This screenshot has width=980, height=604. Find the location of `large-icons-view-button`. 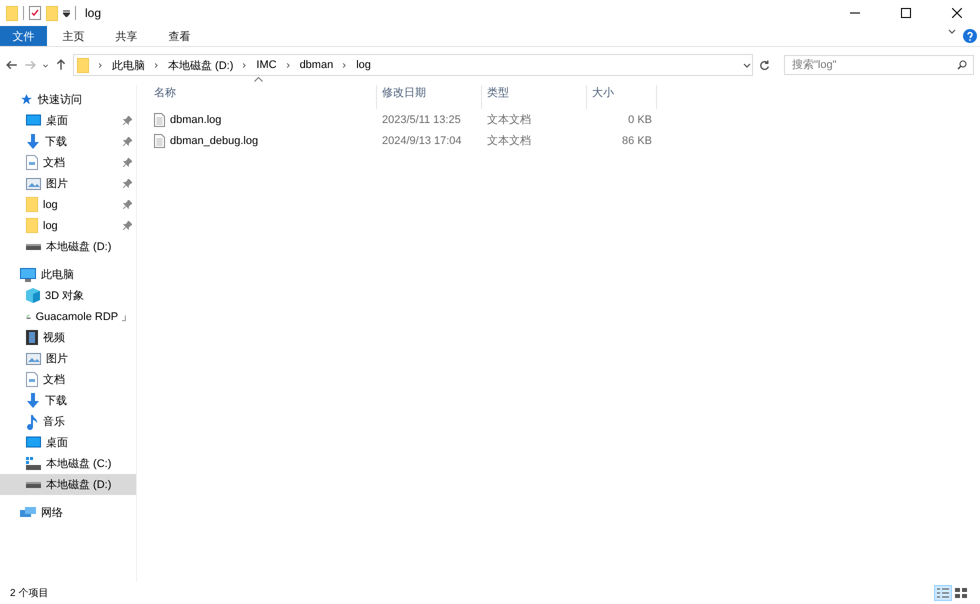

large-icons-view-button is located at coordinates (961, 593).